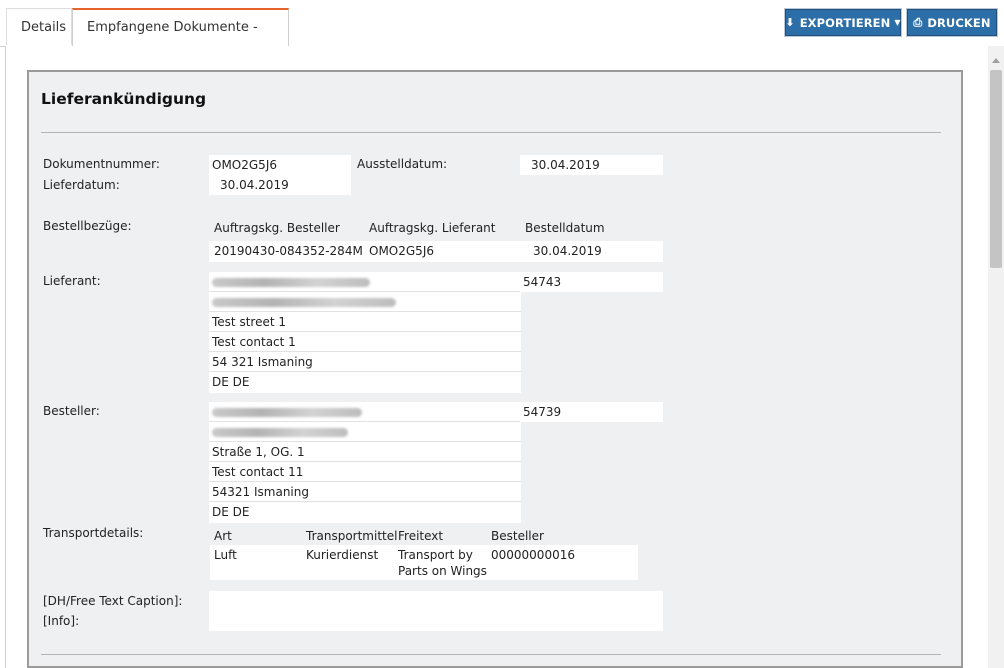  I want to click on header-transportmittel: Transportmittel, so click(352, 536).